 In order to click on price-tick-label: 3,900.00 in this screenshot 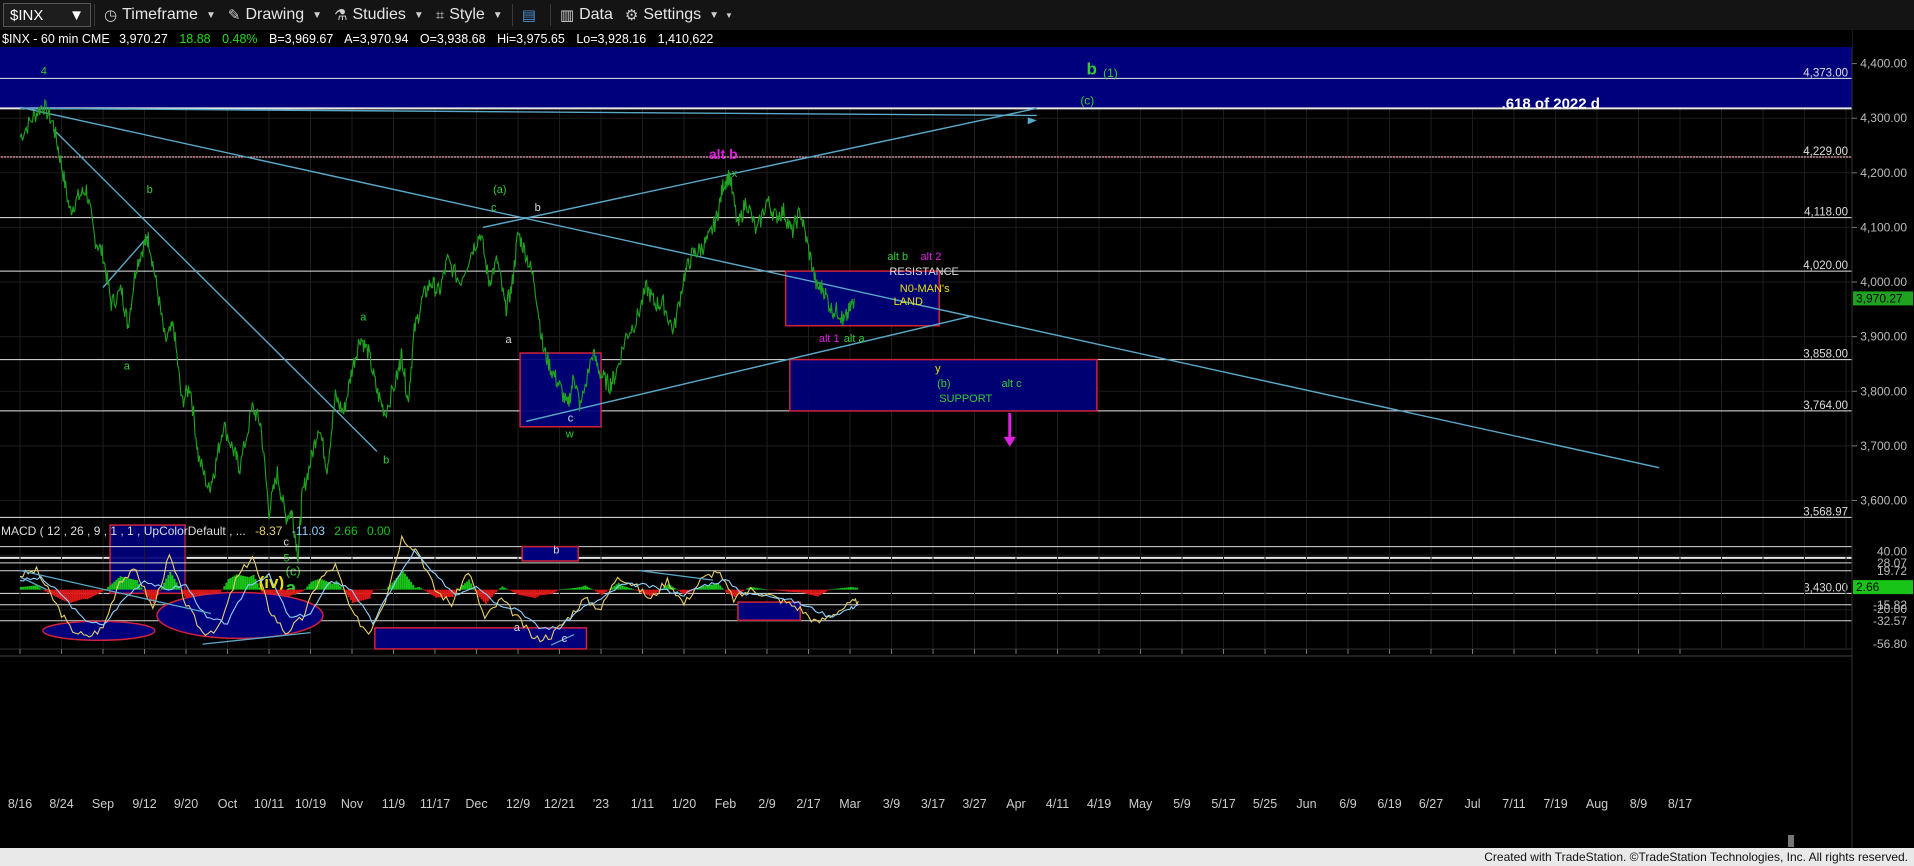, I will do `click(1883, 337)`.